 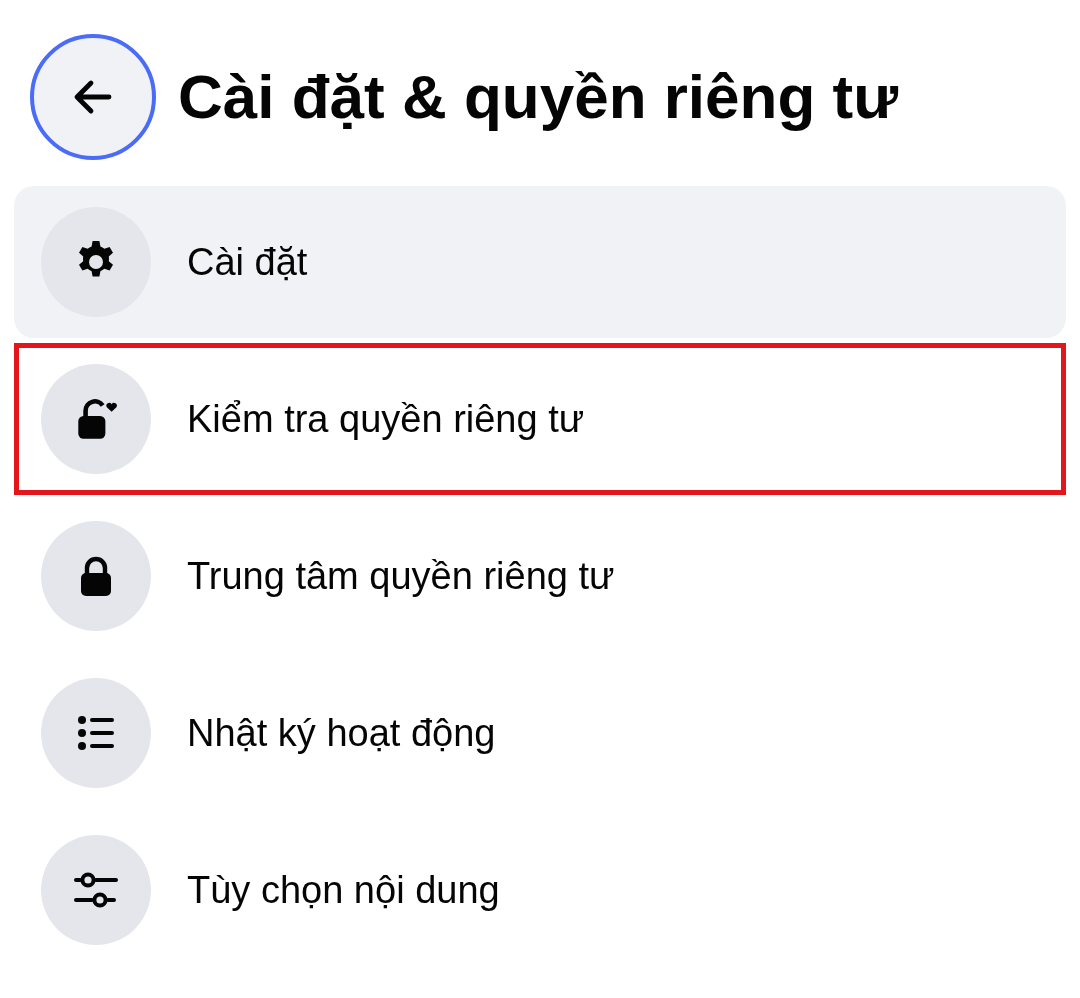 I want to click on menu-item-label: Tùy chọn nội dung, so click(x=343, y=890).